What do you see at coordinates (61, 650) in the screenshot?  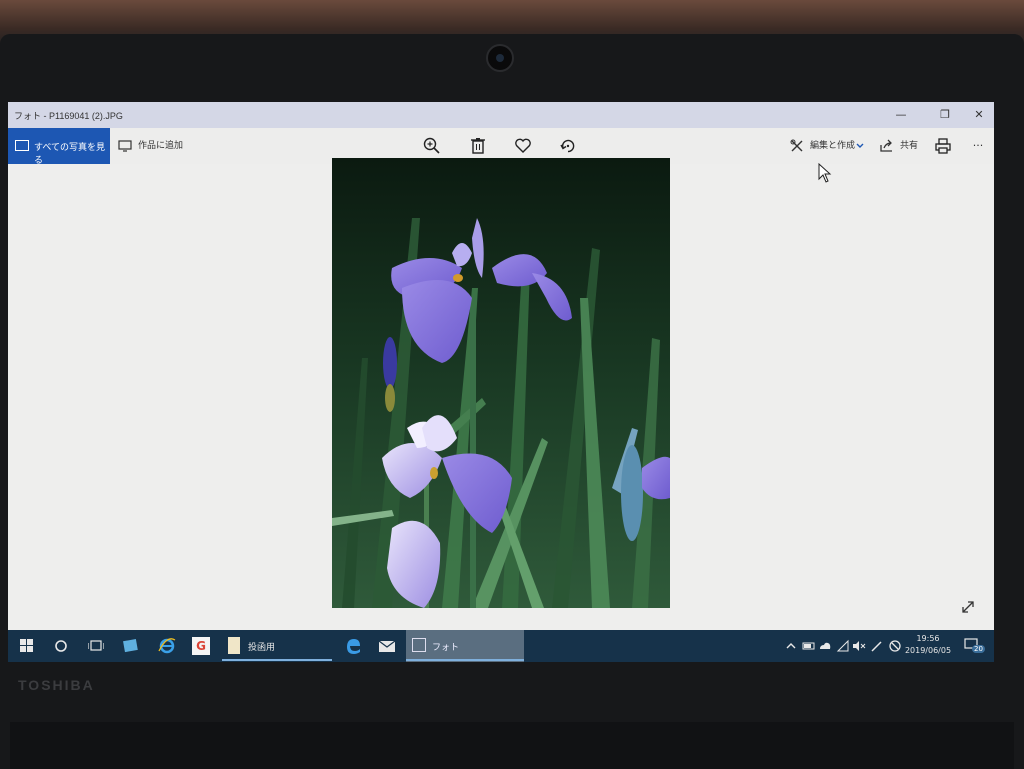 I see `search-icon` at bounding box center [61, 650].